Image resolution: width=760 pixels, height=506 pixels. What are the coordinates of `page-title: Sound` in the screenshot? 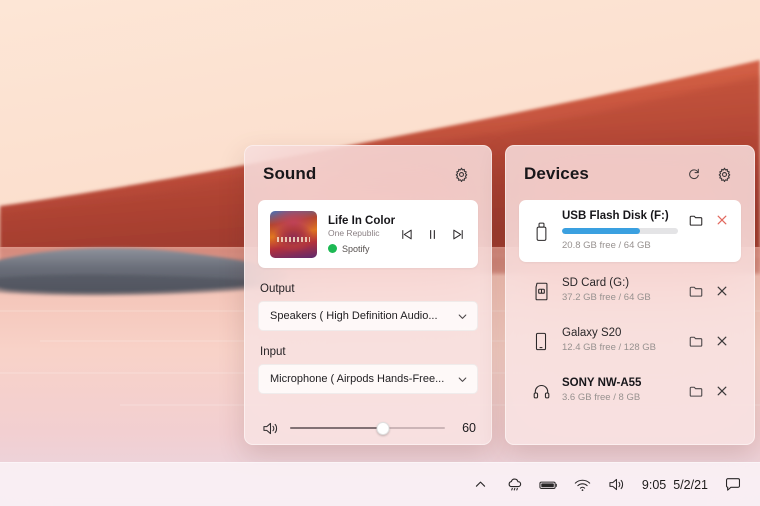 It's located at (290, 173).